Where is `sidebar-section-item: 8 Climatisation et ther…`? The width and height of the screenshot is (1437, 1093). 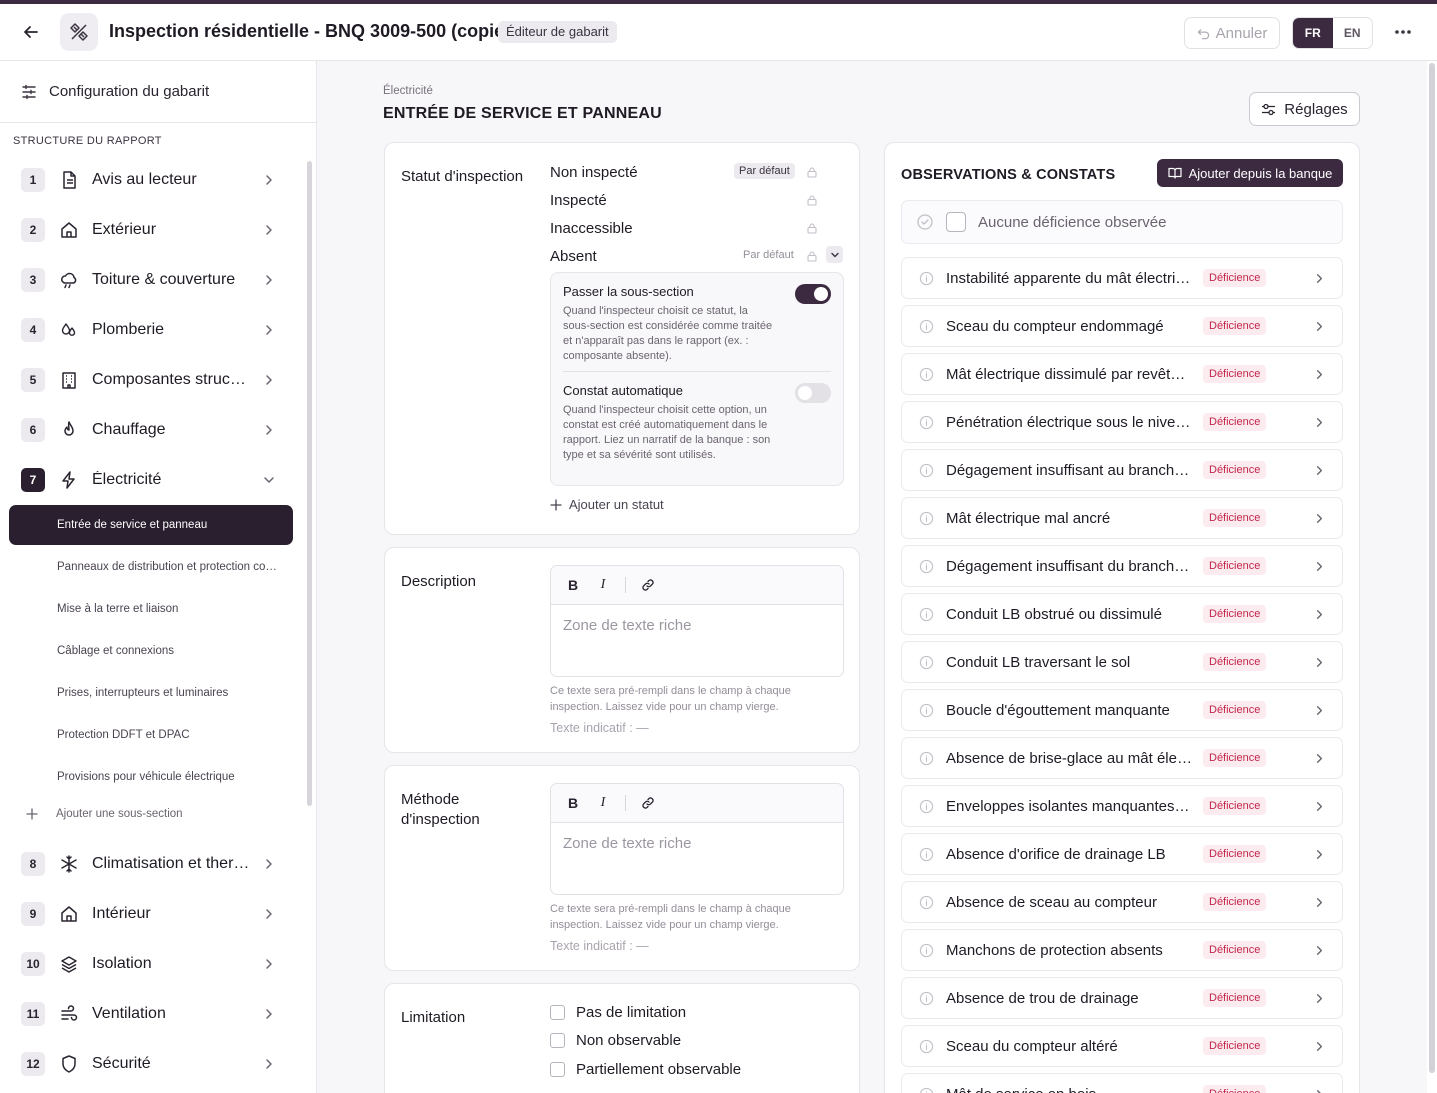 sidebar-section-item: 8 Climatisation et ther… is located at coordinates (156, 864).